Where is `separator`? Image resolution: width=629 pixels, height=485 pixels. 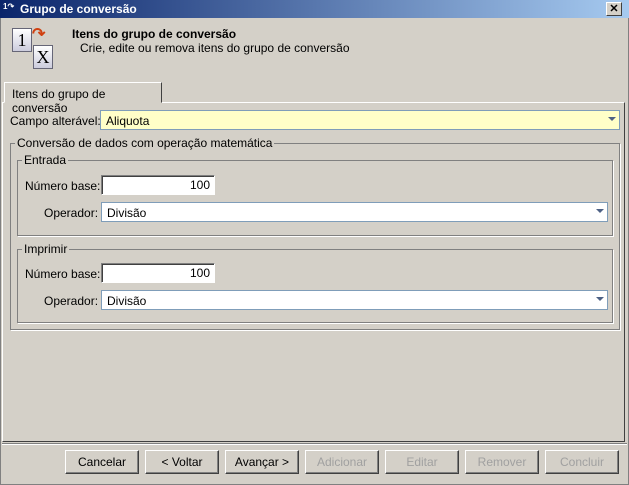
separator is located at coordinates (314, 444).